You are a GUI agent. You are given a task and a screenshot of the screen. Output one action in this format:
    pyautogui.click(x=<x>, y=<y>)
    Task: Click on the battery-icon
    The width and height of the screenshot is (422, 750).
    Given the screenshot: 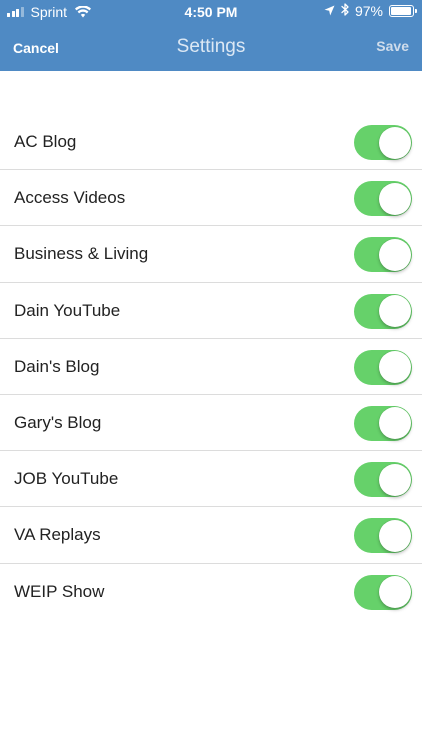 What is the action you would take?
    pyautogui.click(x=403, y=11)
    